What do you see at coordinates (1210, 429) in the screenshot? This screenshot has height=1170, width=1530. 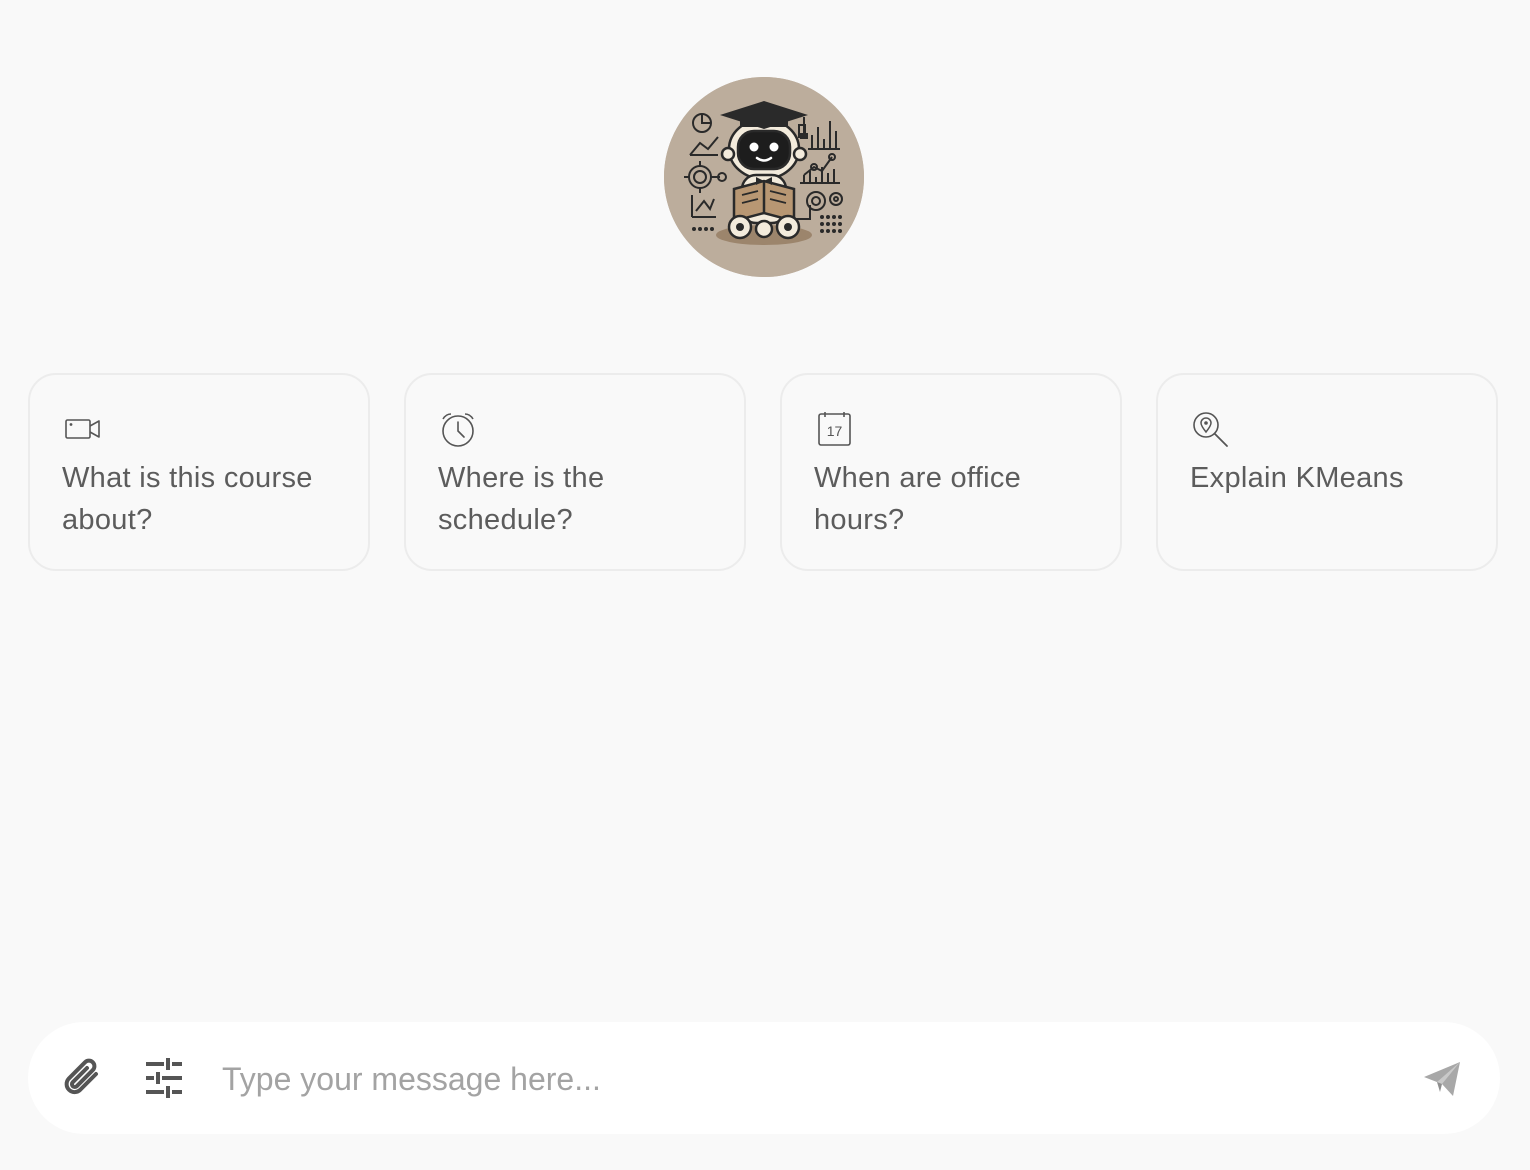 I see `location-search-icon` at bounding box center [1210, 429].